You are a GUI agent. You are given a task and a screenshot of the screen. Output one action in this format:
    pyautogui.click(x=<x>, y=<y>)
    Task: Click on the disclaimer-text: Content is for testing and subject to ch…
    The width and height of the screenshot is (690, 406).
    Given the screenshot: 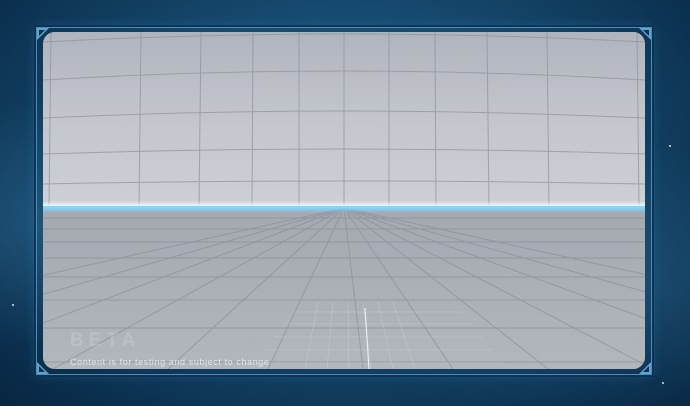 What is the action you would take?
    pyautogui.click(x=170, y=362)
    